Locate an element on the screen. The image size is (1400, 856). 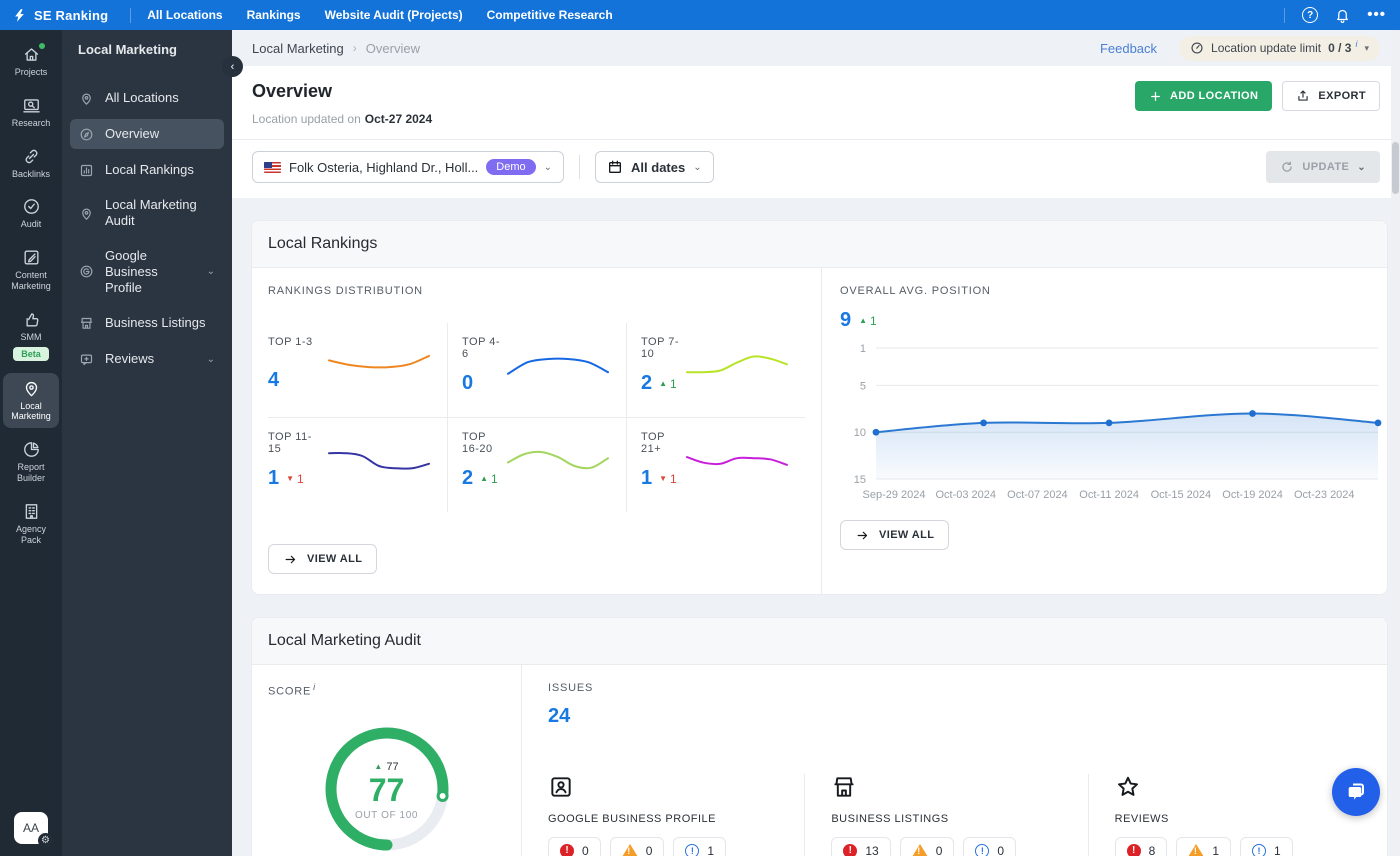
page-title: Overview is located at coordinates (292, 91).